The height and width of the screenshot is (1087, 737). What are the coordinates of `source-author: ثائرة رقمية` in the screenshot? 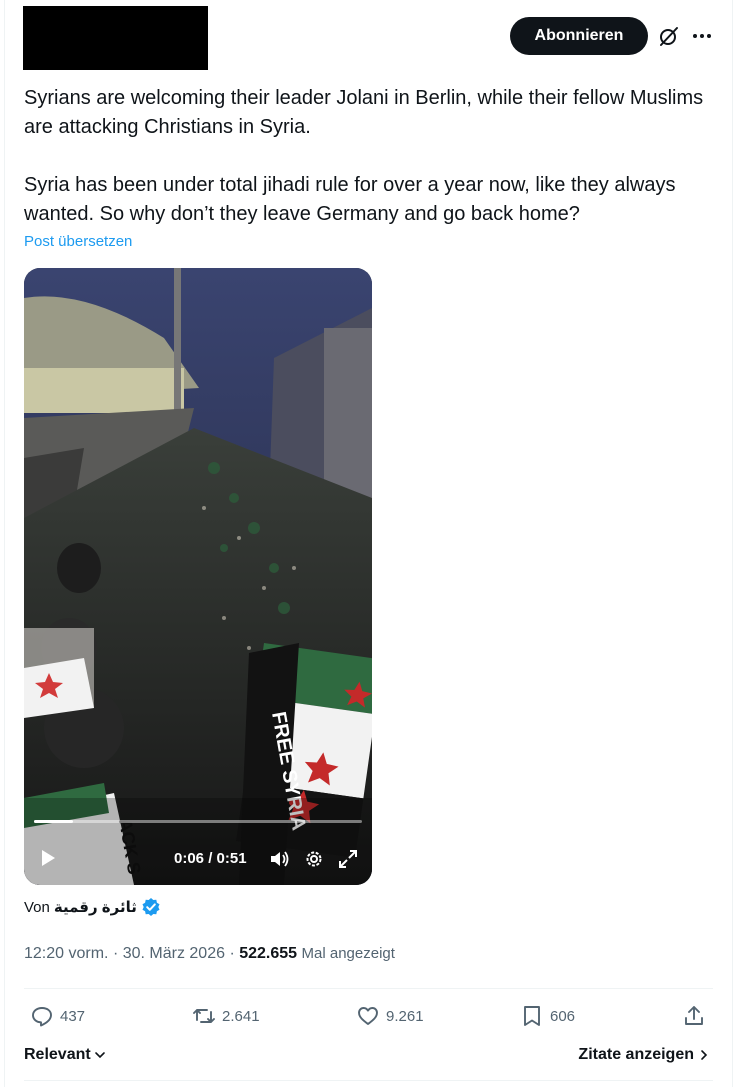 It's located at (95, 907).